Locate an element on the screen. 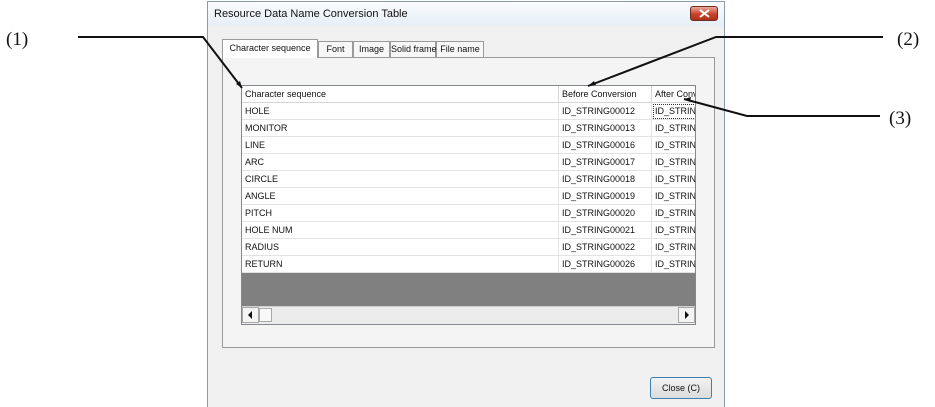 Image resolution: width=935 pixels, height=407 pixels. arrow-right-icon is located at coordinates (687, 315).